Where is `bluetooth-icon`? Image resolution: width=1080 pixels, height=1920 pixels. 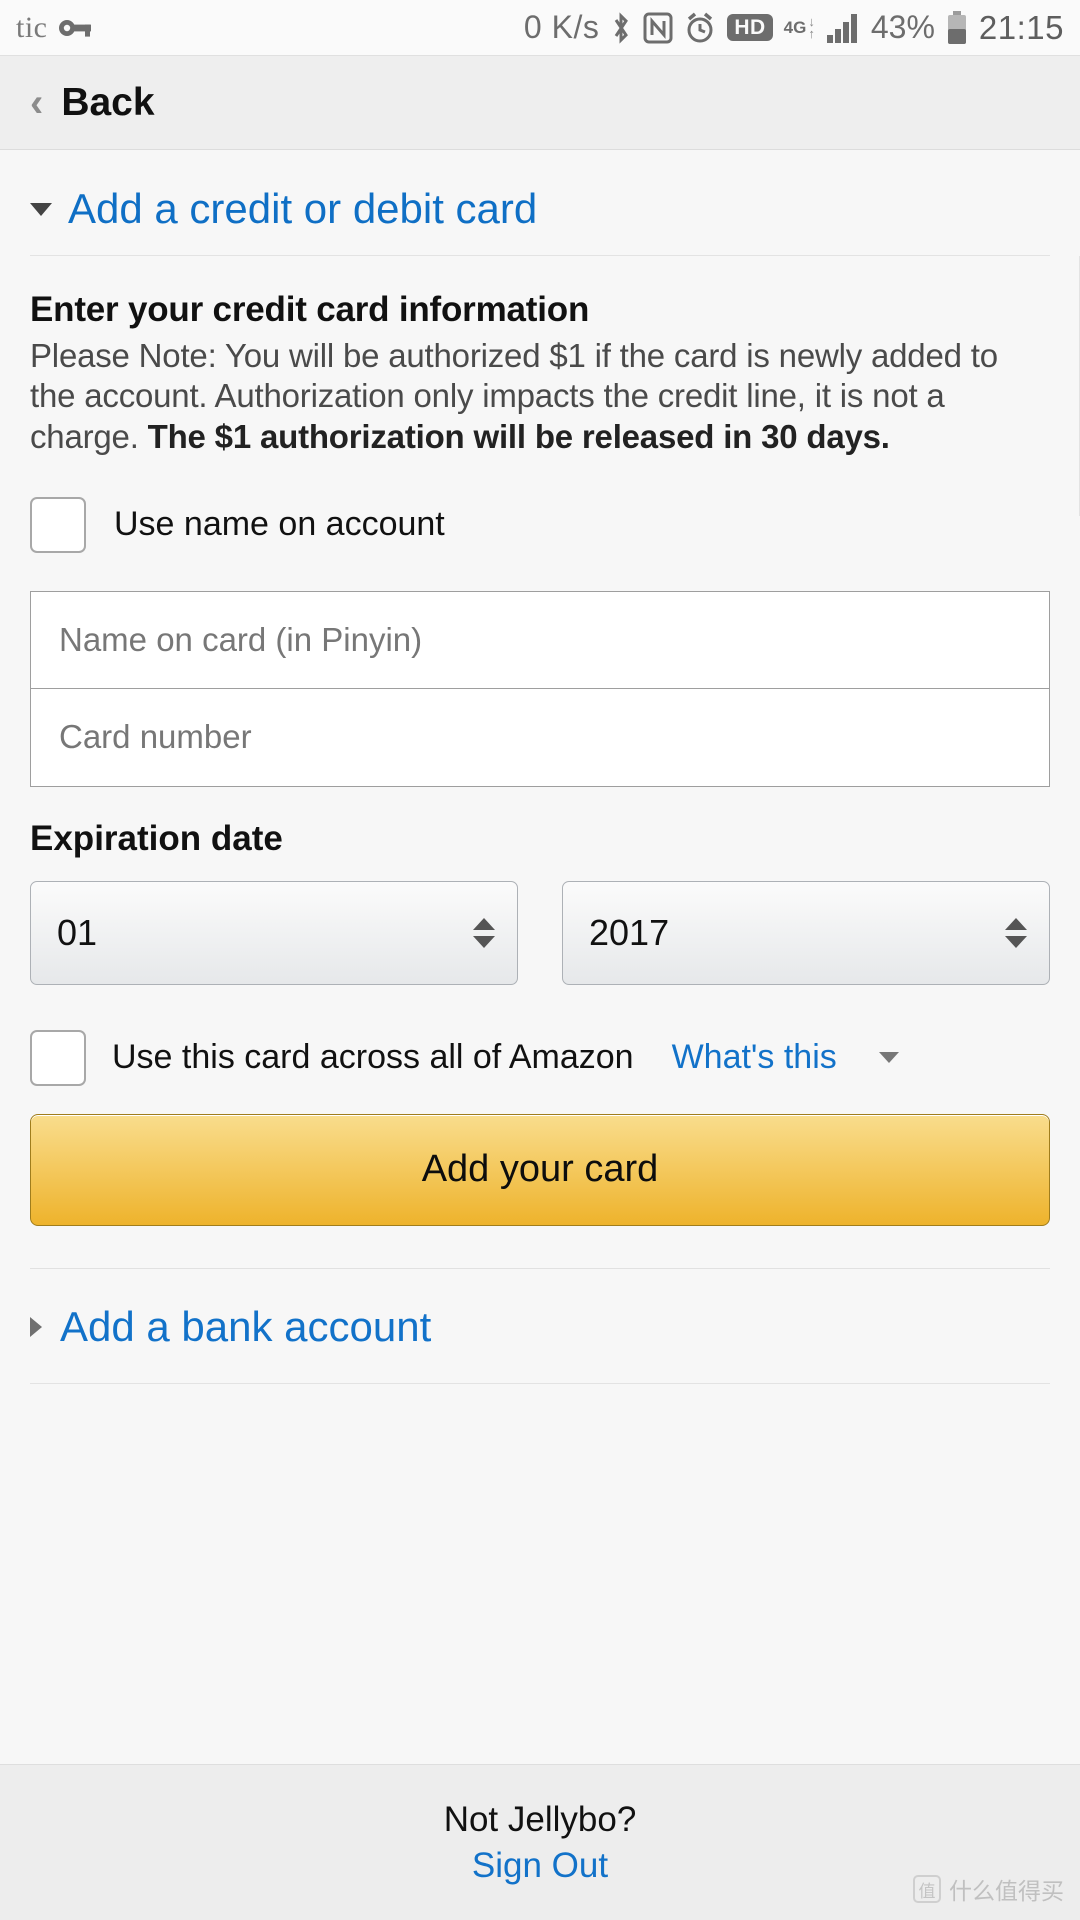 bluetooth-icon is located at coordinates (621, 28).